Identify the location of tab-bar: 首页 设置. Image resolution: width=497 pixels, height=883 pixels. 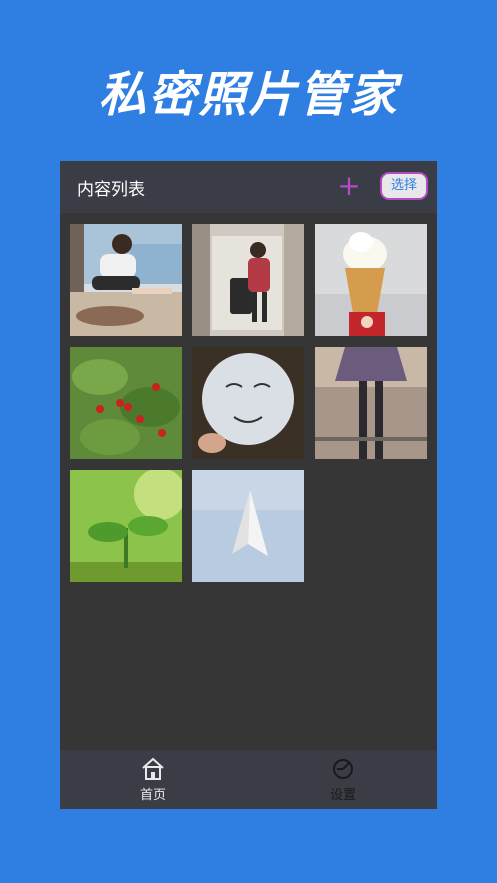
(248, 779).